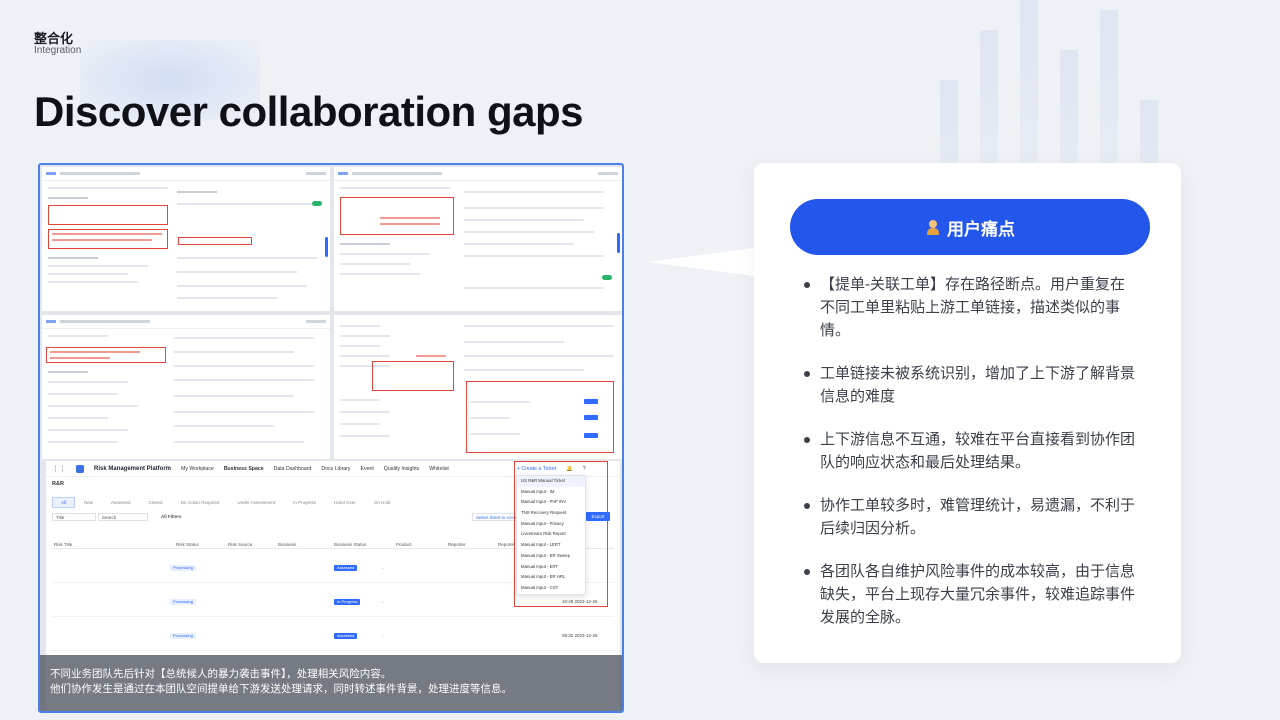 Image resolution: width=1280 pixels, height=720 pixels. I want to click on page-title: Discover collaboration gaps, so click(309, 111).